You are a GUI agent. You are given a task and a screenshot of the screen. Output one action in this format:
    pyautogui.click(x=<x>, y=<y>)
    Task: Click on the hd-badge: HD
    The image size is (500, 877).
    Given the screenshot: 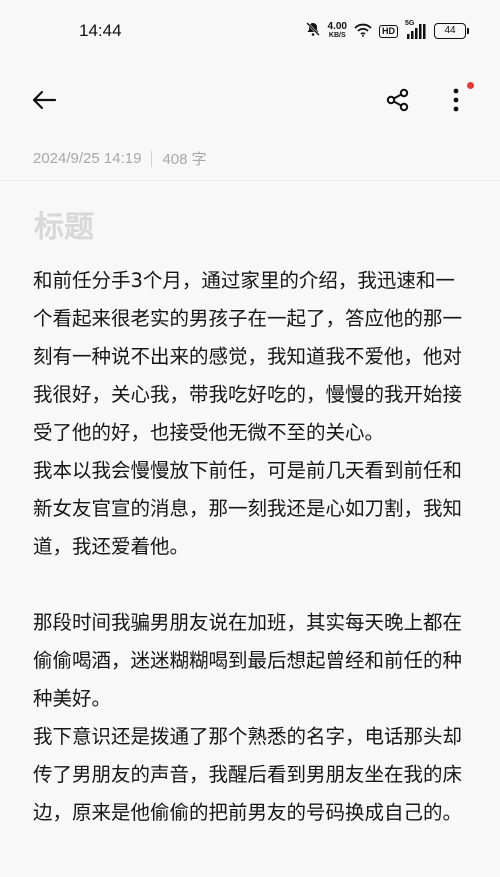 What is the action you would take?
    pyautogui.click(x=388, y=31)
    